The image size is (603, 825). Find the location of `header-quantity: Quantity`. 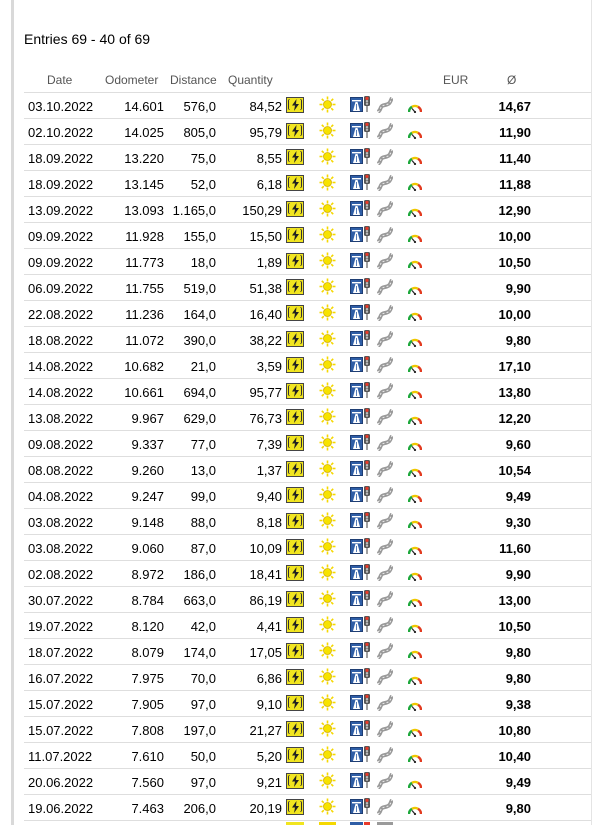

header-quantity: Quantity is located at coordinates (250, 80).